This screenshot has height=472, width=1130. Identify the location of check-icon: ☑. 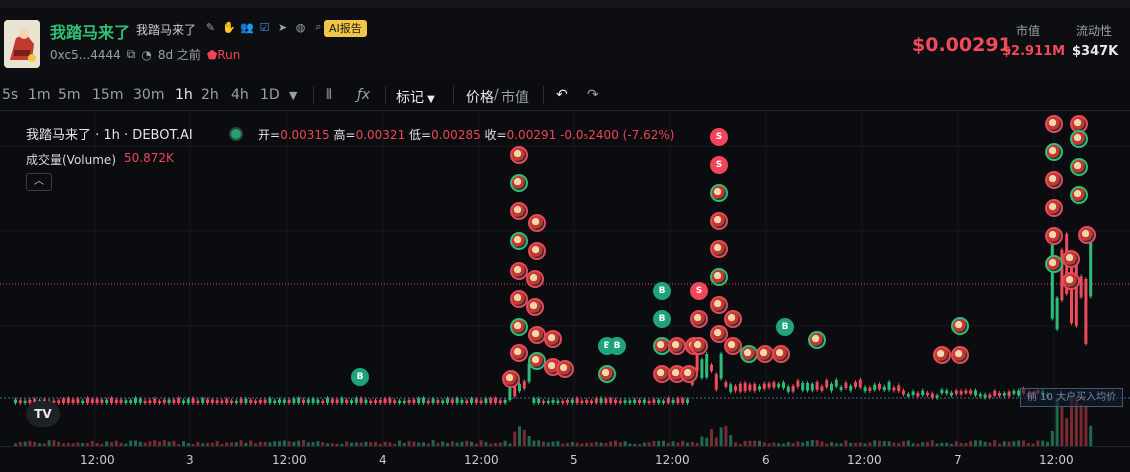
(264, 27).